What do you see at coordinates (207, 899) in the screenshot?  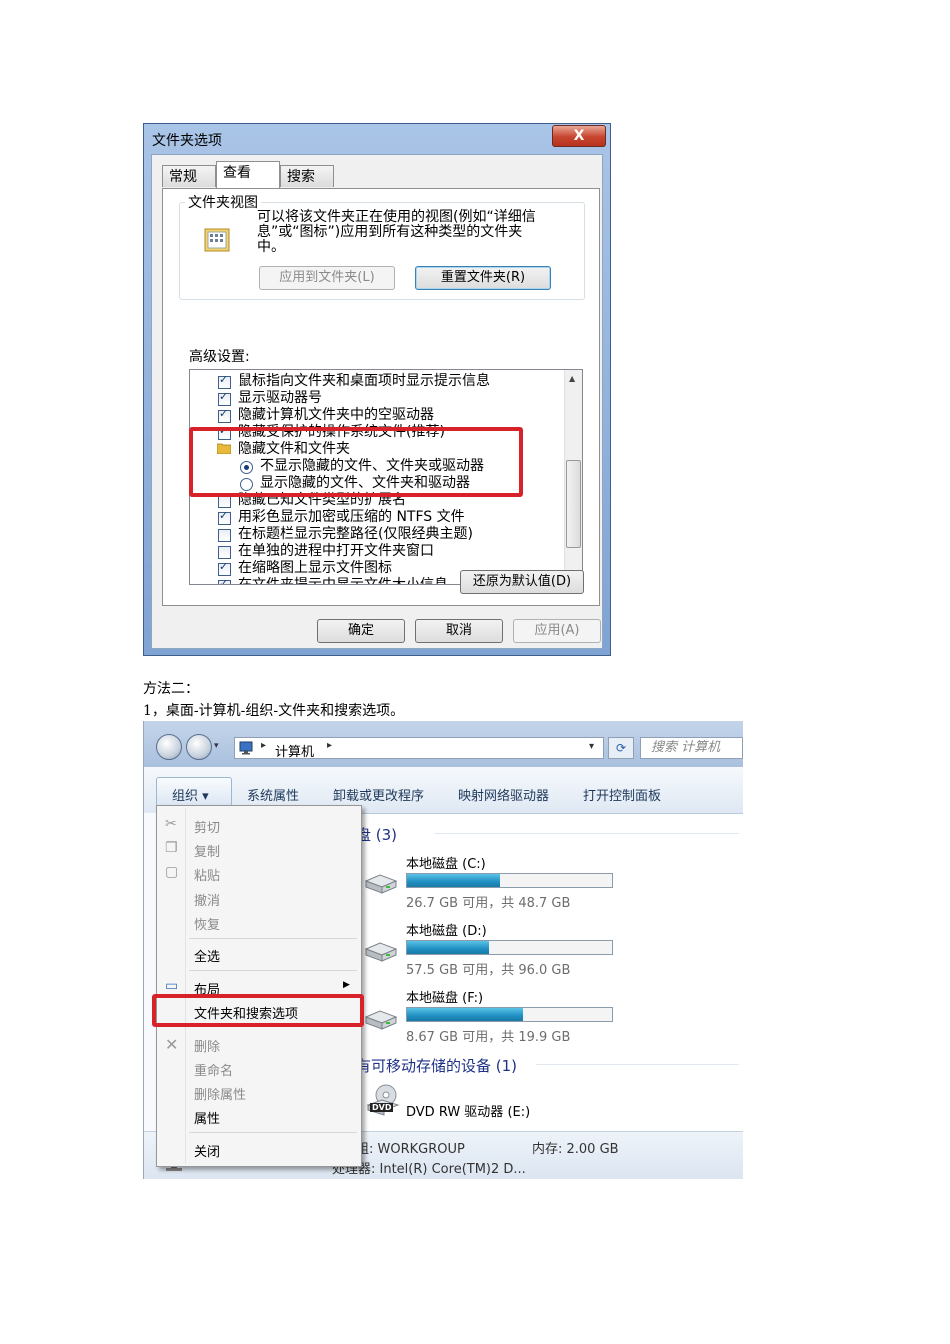 I see `menu-item-undo: 撤消` at bounding box center [207, 899].